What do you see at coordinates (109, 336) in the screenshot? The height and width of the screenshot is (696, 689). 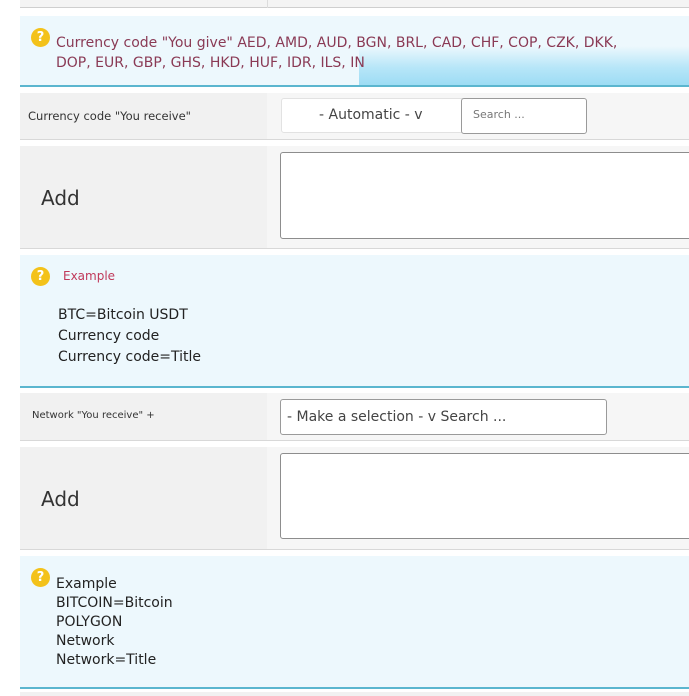 I see `example-line: Currency code` at bounding box center [109, 336].